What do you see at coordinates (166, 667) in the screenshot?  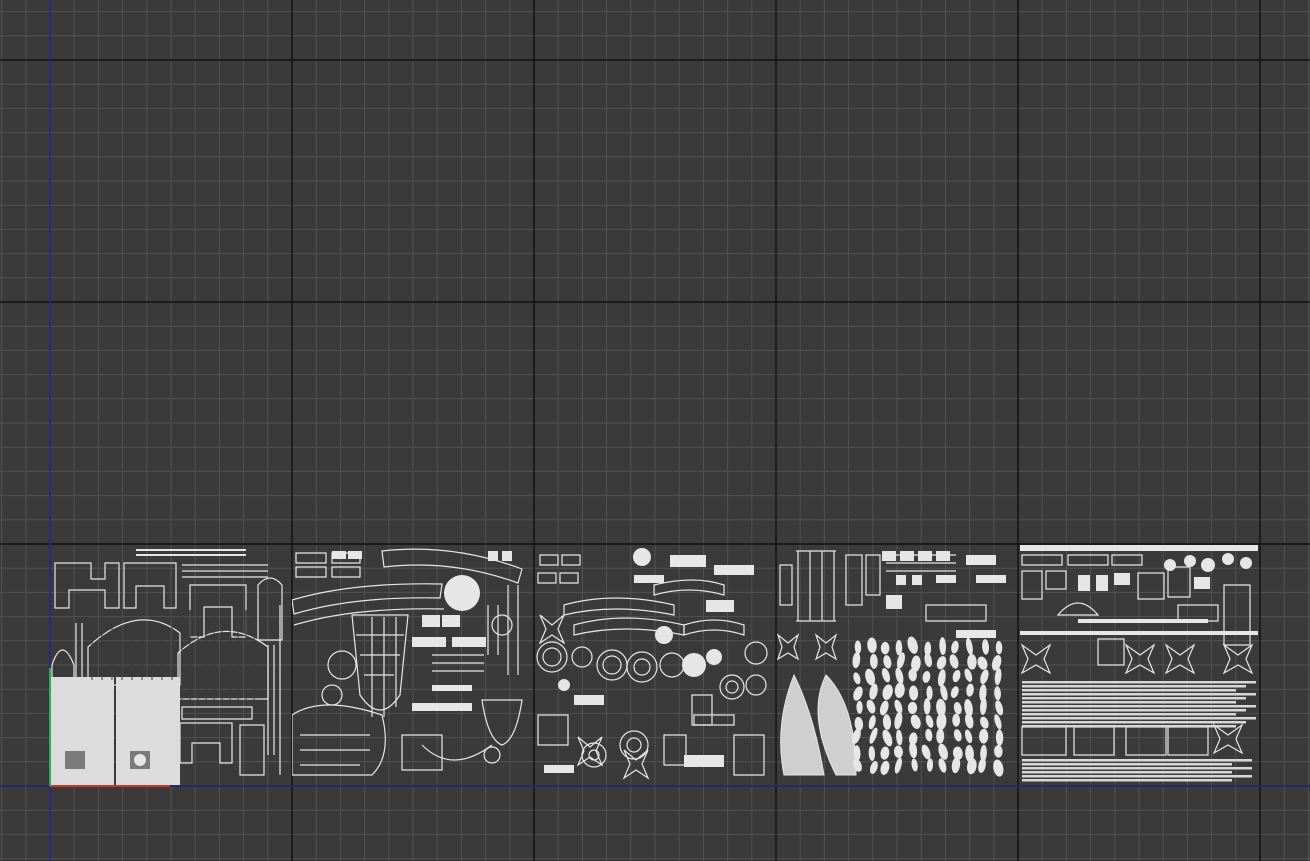 I see `uv-shells-clothing` at bounding box center [166, 667].